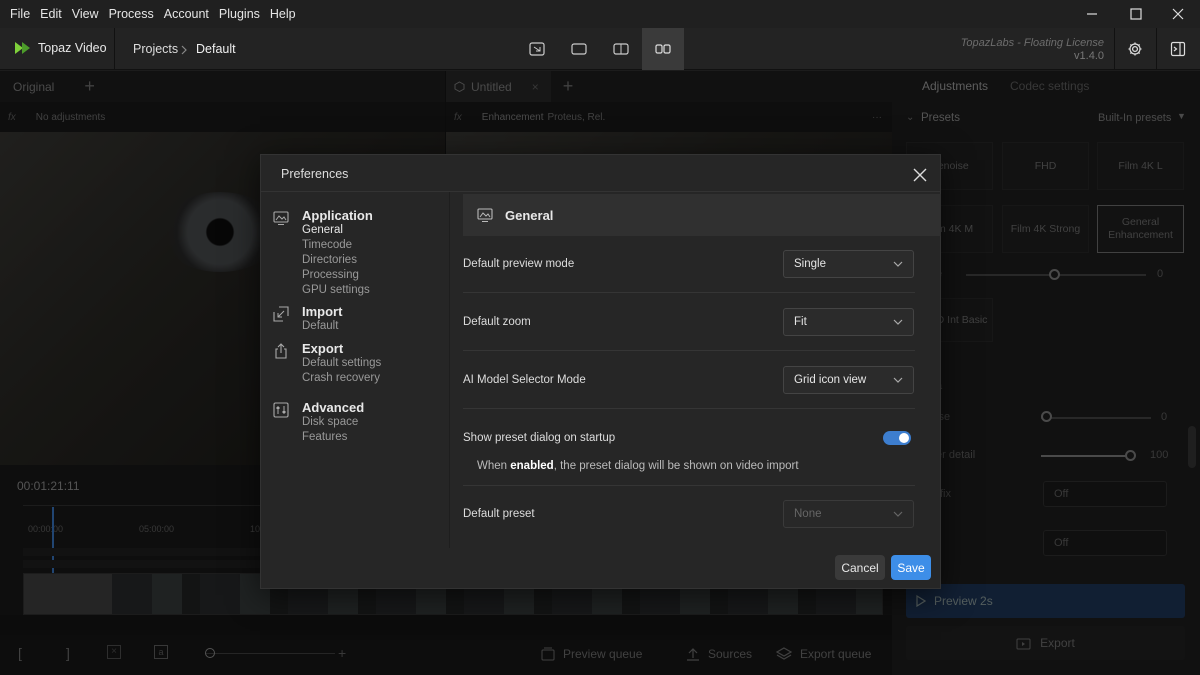  What do you see at coordinates (848, 514) in the screenshot?
I see `default-preset-select: None` at bounding box center [848, 514].